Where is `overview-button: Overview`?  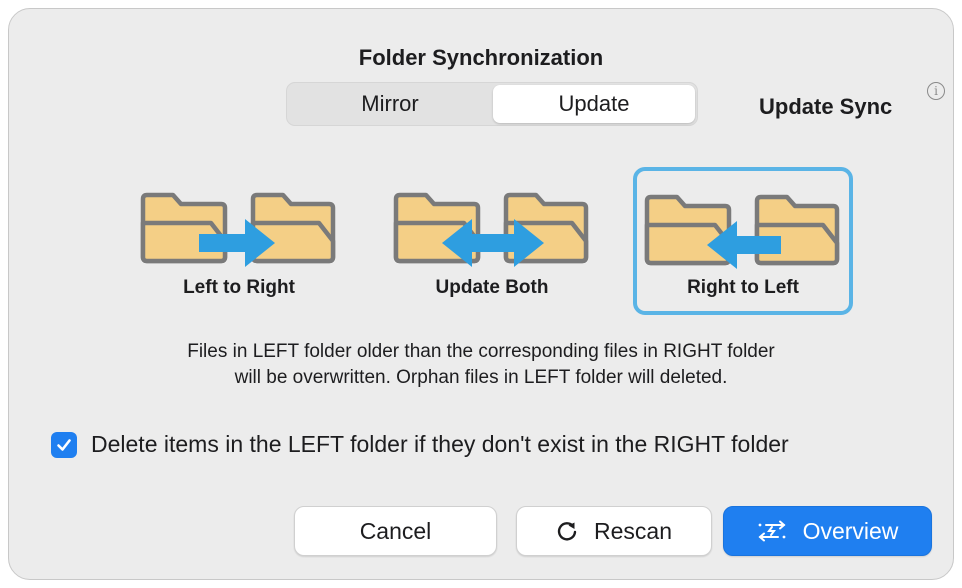
overview-button: Overview is located at coordinates (827, 531).